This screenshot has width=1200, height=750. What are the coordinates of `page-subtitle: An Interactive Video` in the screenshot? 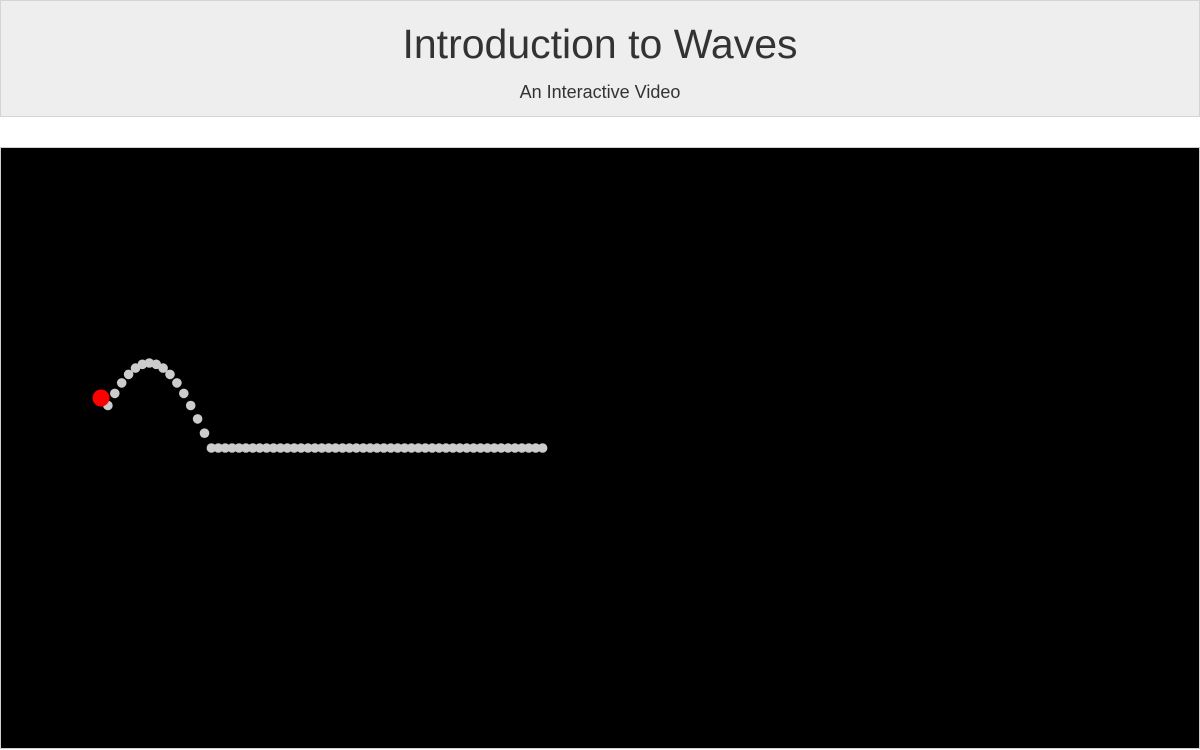 It's located at (600, 92).